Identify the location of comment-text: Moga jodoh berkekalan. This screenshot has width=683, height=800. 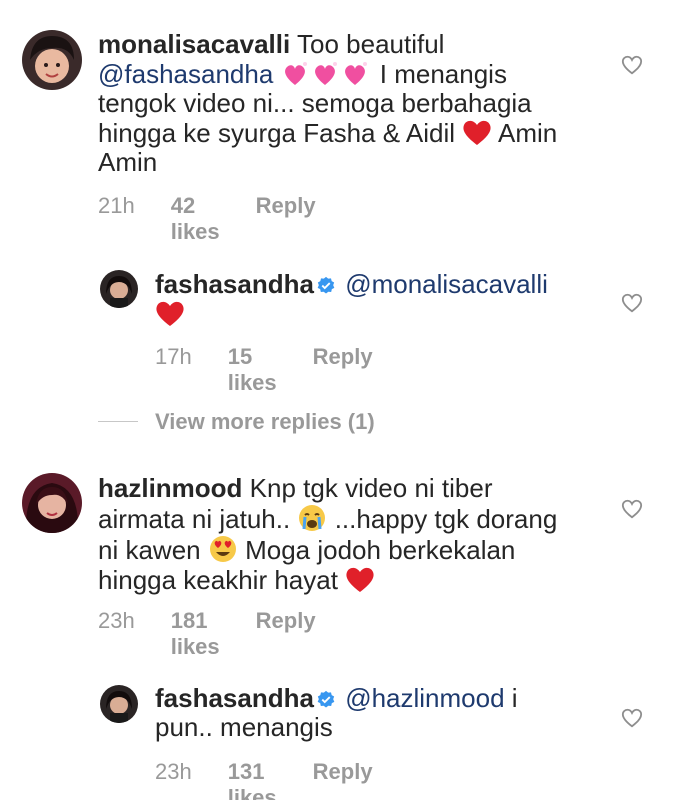
(380, 550).